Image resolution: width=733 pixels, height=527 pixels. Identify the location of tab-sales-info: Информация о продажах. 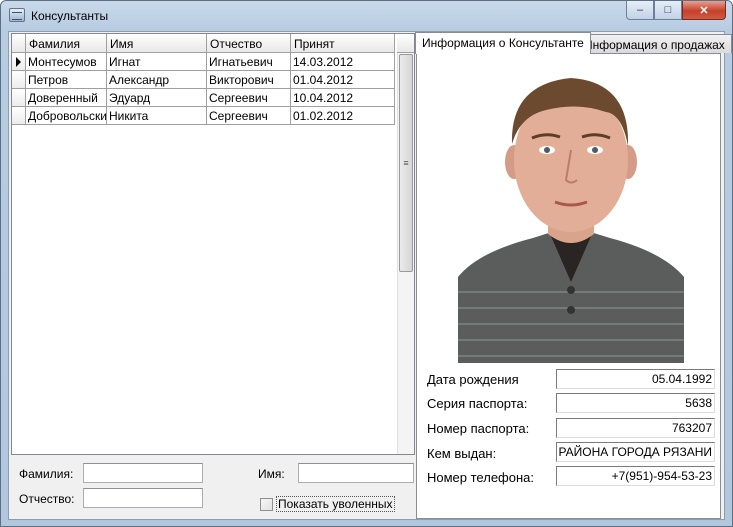
(654, 43).